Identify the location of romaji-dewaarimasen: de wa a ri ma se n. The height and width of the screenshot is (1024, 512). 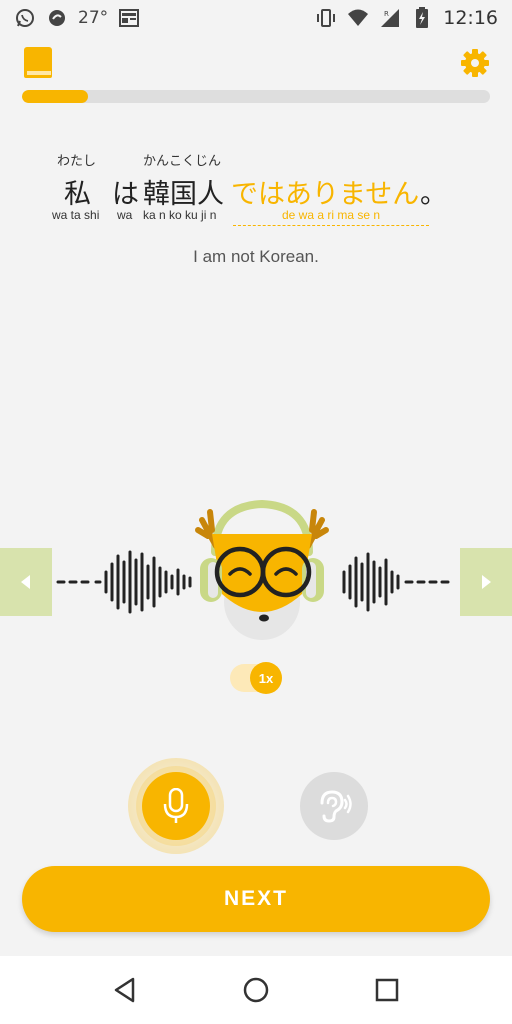
(331, 217).